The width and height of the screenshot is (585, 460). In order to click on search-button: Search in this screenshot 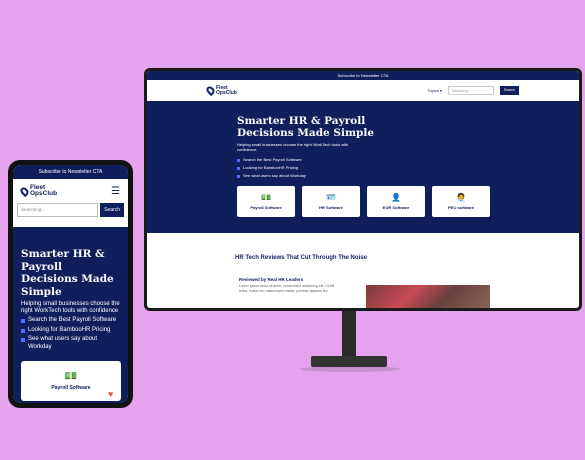, I will do `click(509, 90)`.